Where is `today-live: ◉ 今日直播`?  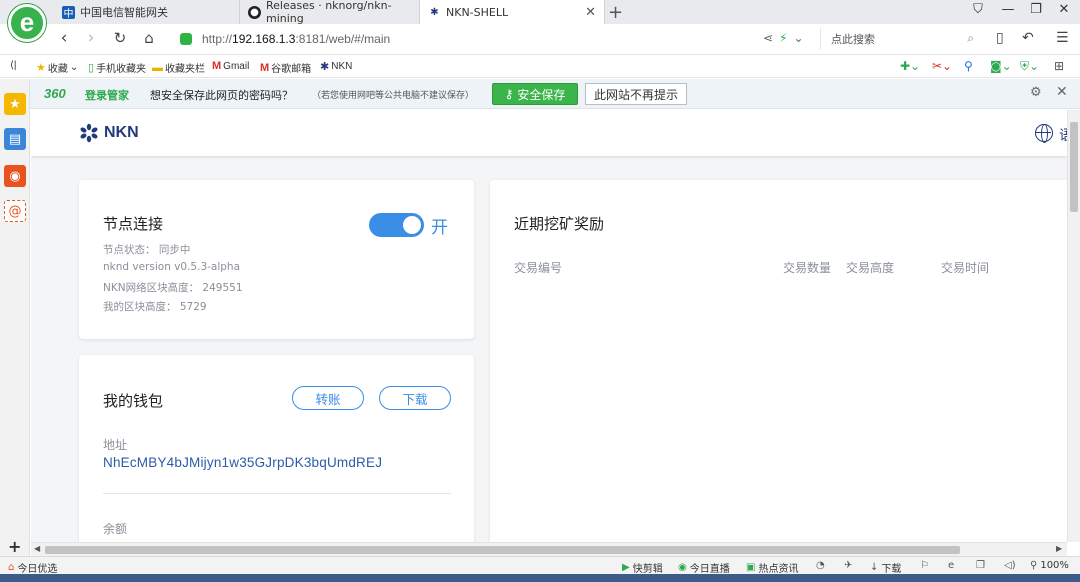 today-live: ◉ 今日直播 is located at coordinates (704, 567).